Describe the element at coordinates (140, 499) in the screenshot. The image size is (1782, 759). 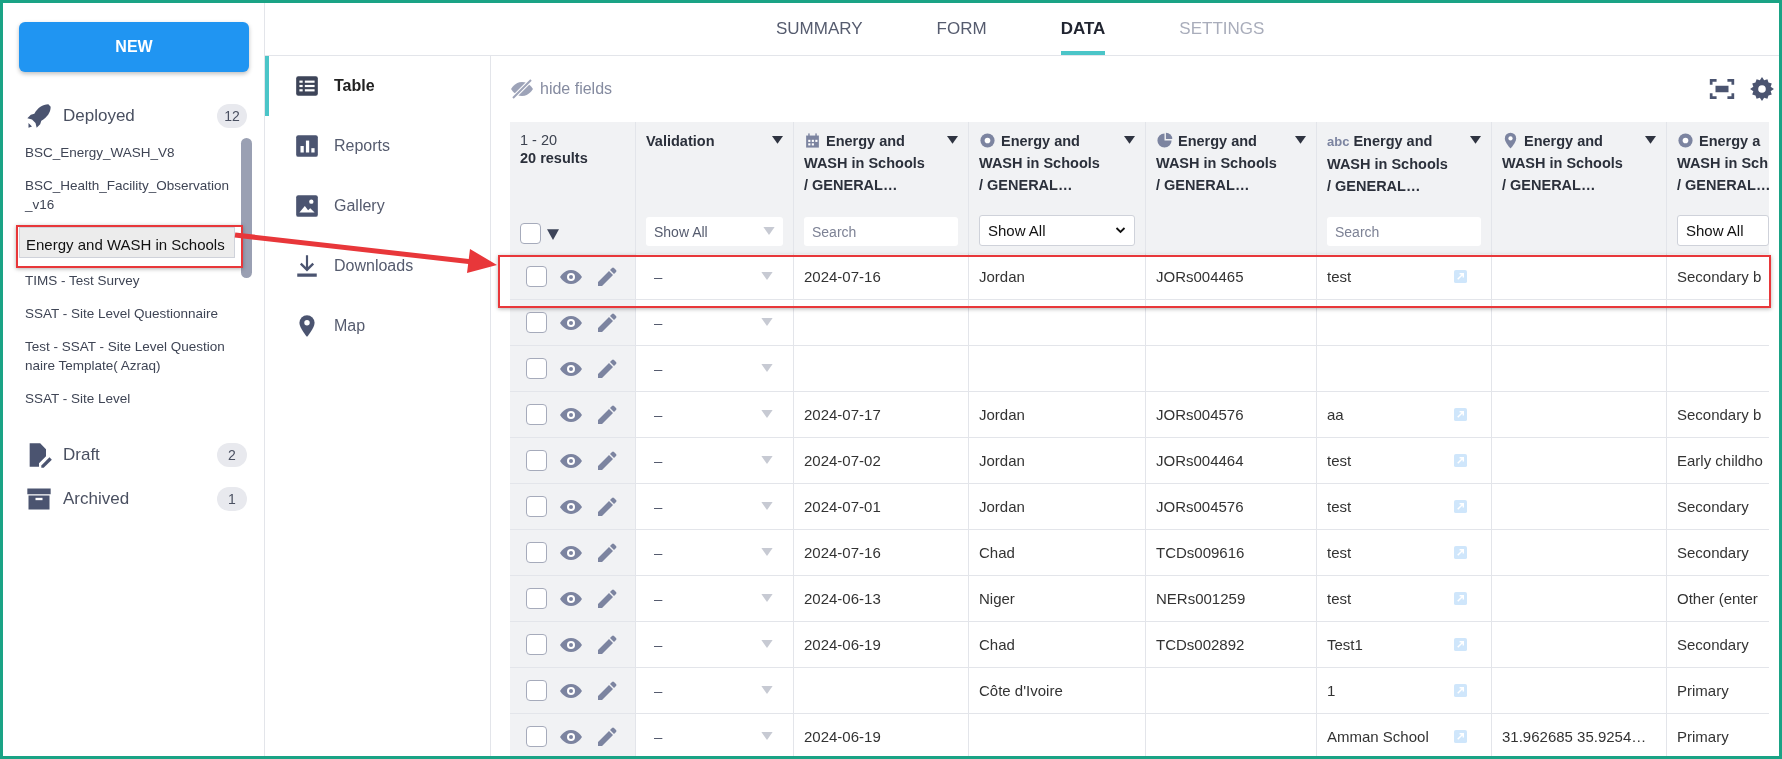
I see `section-label: Archived` at that location.